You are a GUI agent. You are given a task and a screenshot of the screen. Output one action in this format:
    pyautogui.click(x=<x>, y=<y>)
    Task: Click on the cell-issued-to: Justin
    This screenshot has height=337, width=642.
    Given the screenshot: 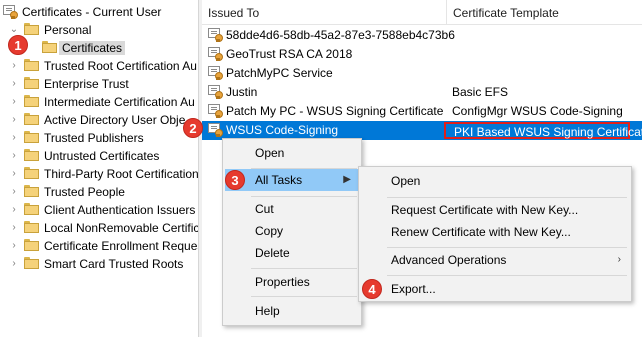 What is the action you would take?
    pyautogui.click(x=242, y=92)
    